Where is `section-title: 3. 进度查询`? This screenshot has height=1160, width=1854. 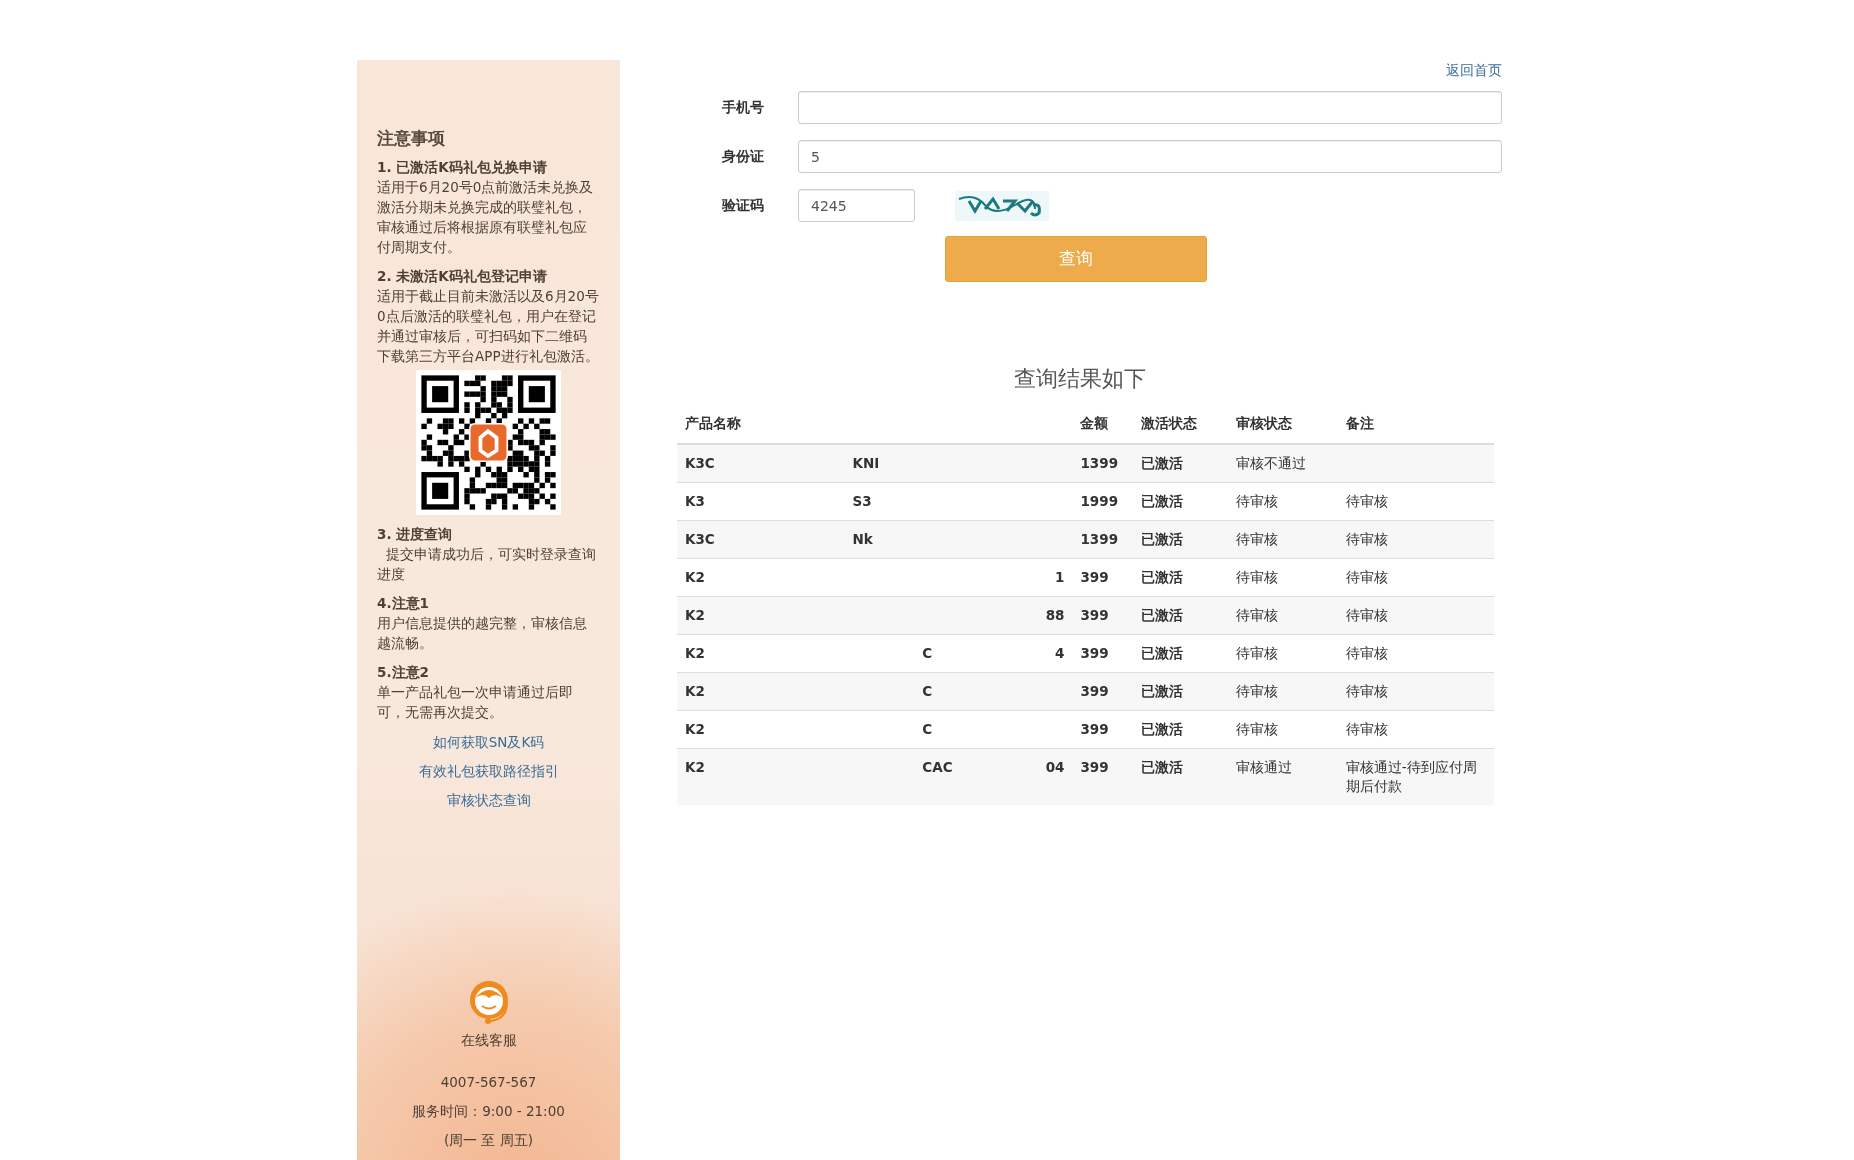 section-title: 3. 进度查询 is located at coordinates (415, 534).